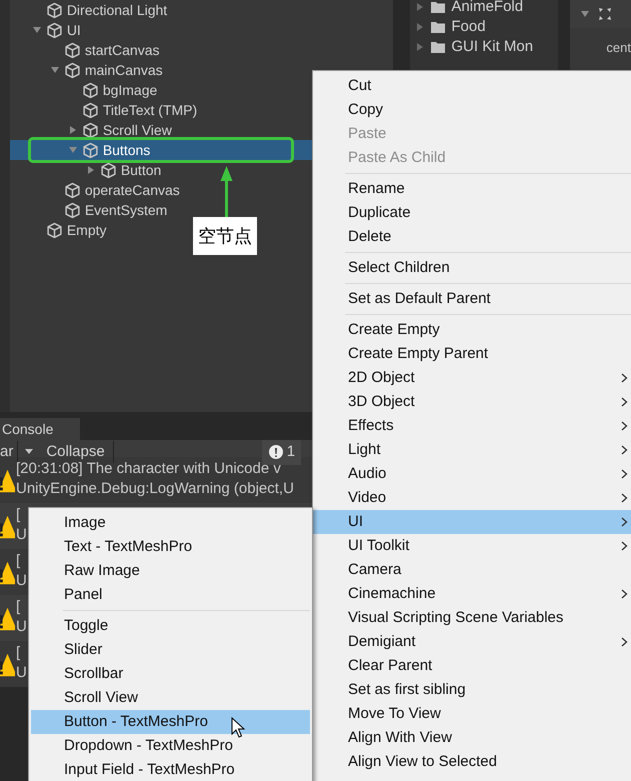  Describe the element at coordinates (141, 170) in the screenshot. I see `object-name: Button` at that location.